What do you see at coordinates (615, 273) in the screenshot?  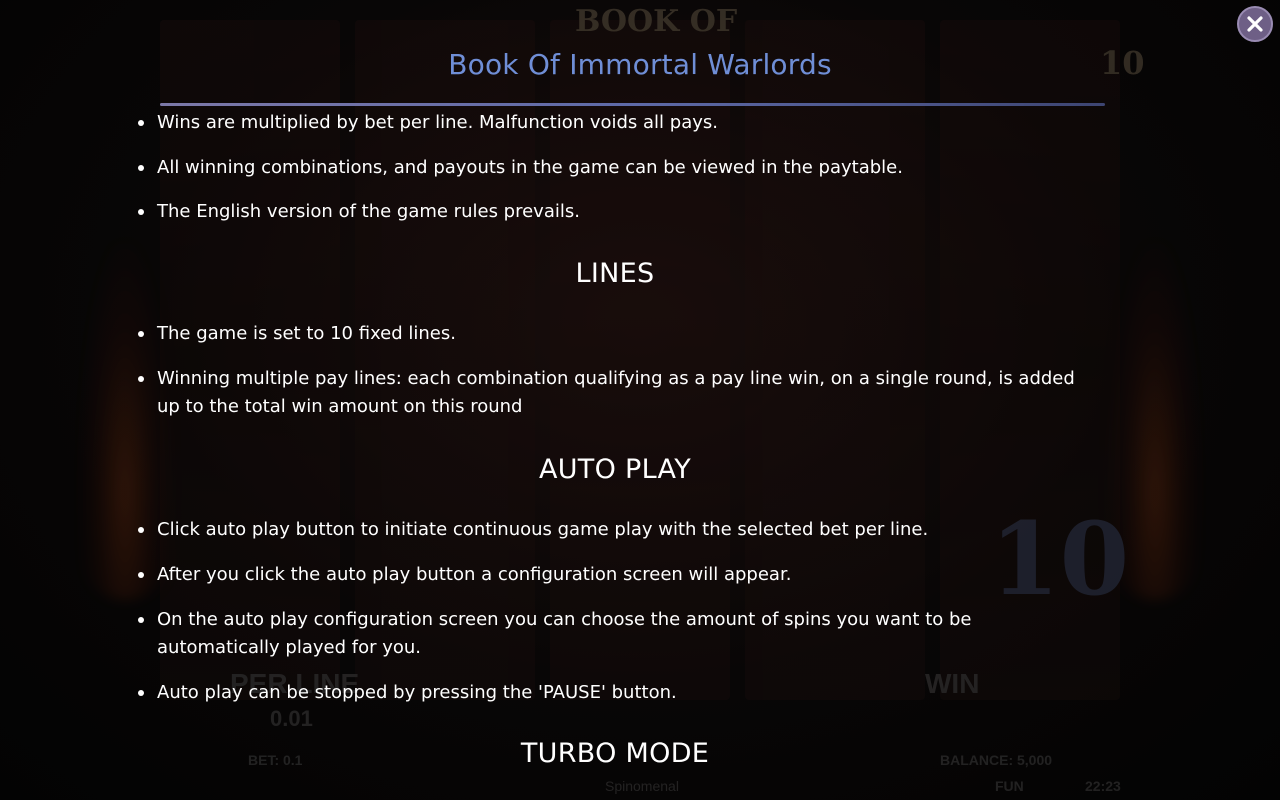 I see `section-heading-lines: LINES` at bounding box center [615, 273].